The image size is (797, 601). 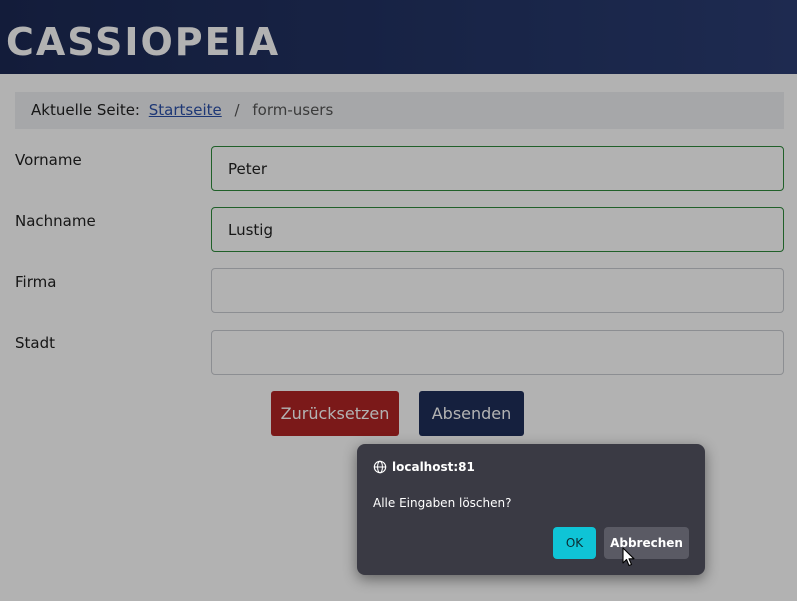 What do you see at coordinates (433, 467) in the screenshot?
I see `dialog-origin-text: localhost:81` at bounding box center [433, 467].